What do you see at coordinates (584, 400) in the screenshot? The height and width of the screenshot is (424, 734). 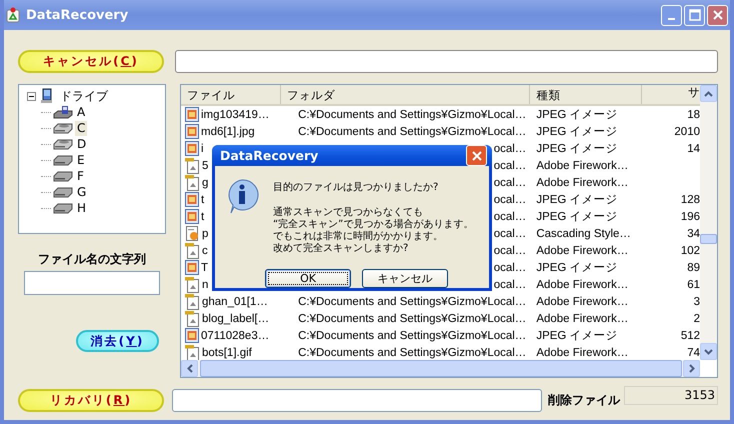 I see `deleted-files-label: 削除ファイル` at bounding box center [584, 400].